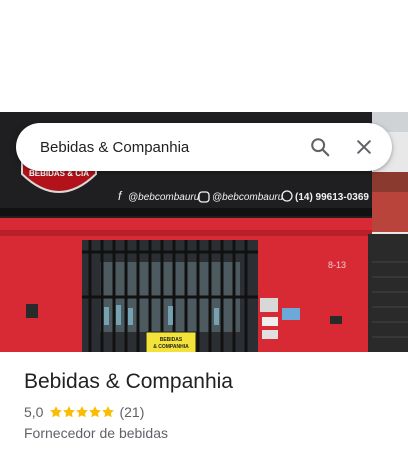 Image resolution: width=408 pixels, height=464 pixels. Describe the element at coordinates (132, 412) in the screenshot. I see `review-count: (21)` at that location.